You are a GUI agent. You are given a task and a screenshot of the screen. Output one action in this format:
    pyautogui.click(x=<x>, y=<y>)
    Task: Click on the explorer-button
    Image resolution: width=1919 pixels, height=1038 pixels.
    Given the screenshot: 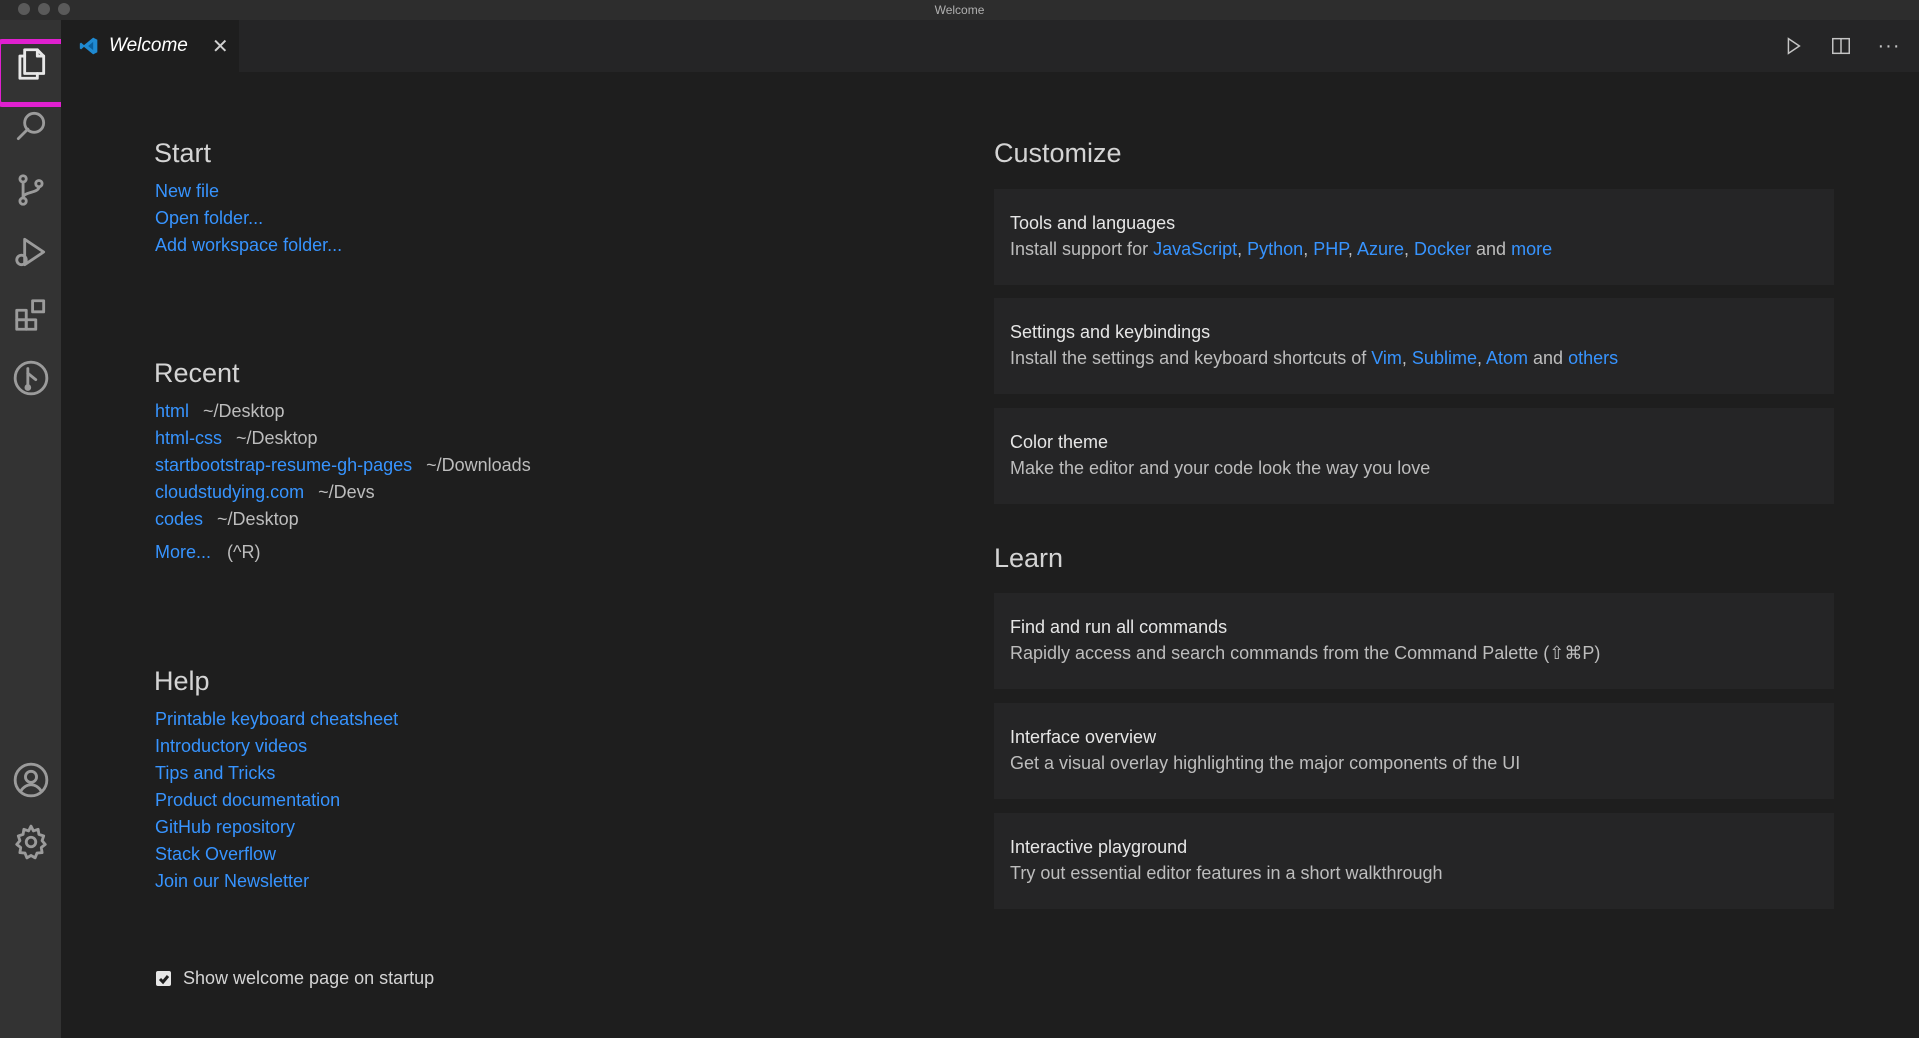 What is the action you would take?
    pyautogui.click(x=30, y=64)
    